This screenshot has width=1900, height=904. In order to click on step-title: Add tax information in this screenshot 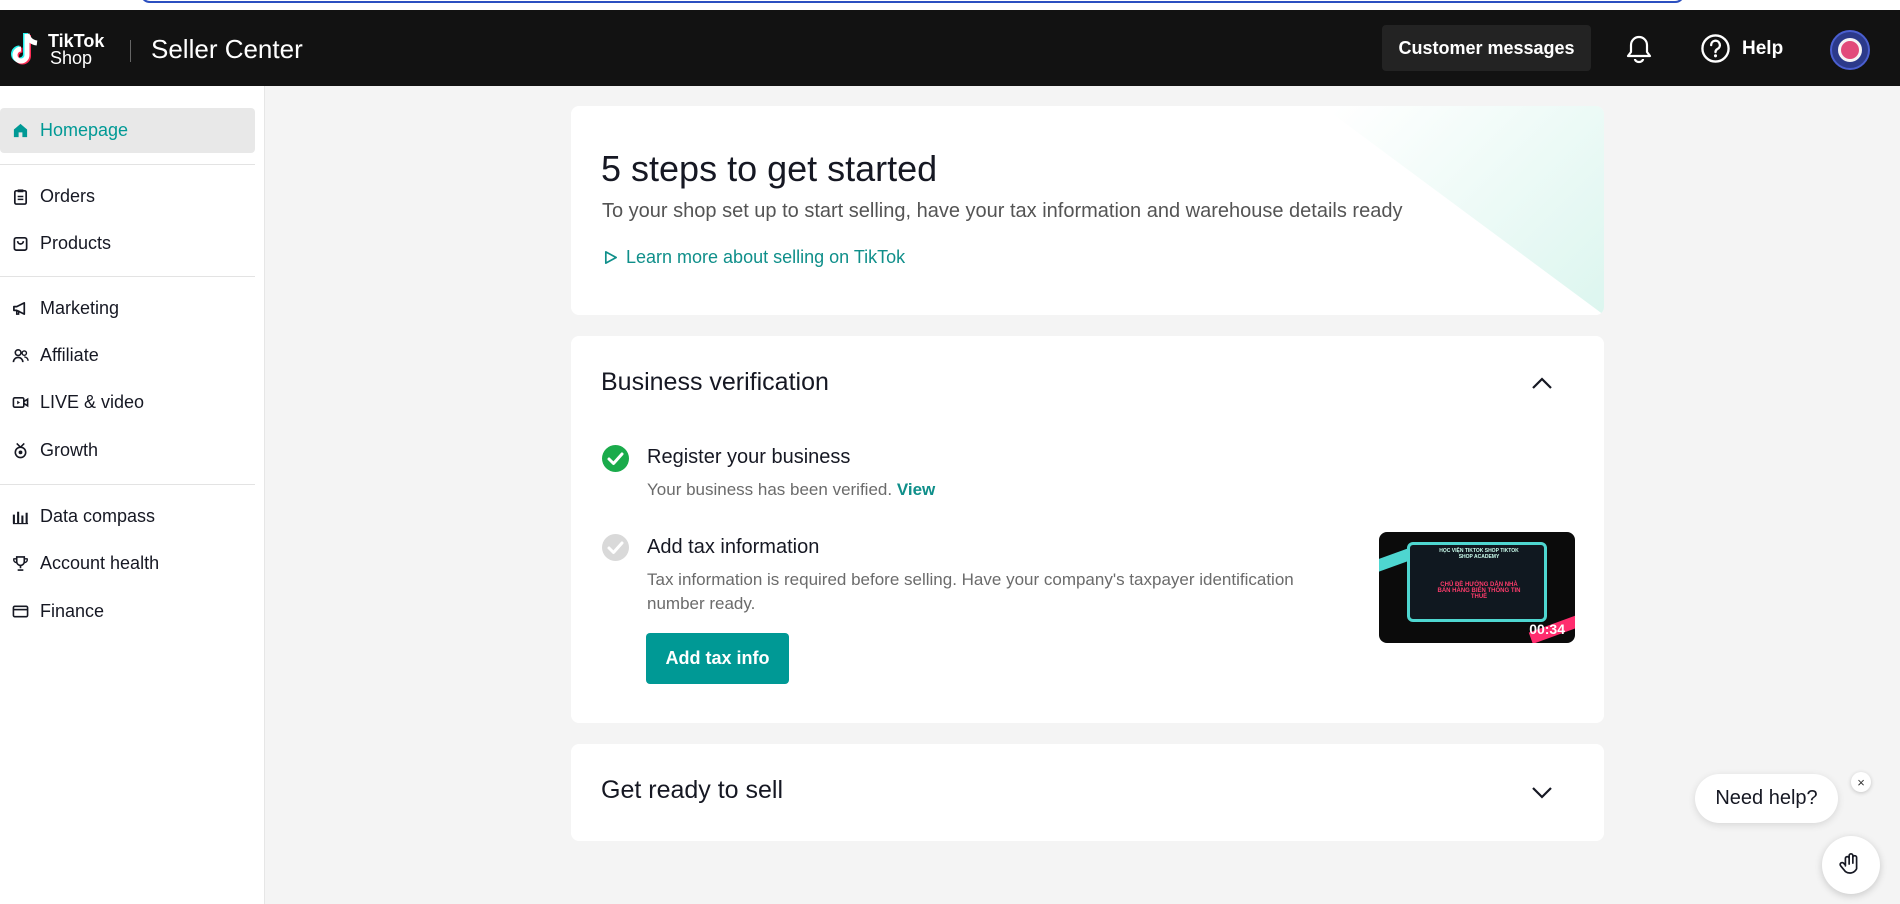, I will do `click(733, 547)`.